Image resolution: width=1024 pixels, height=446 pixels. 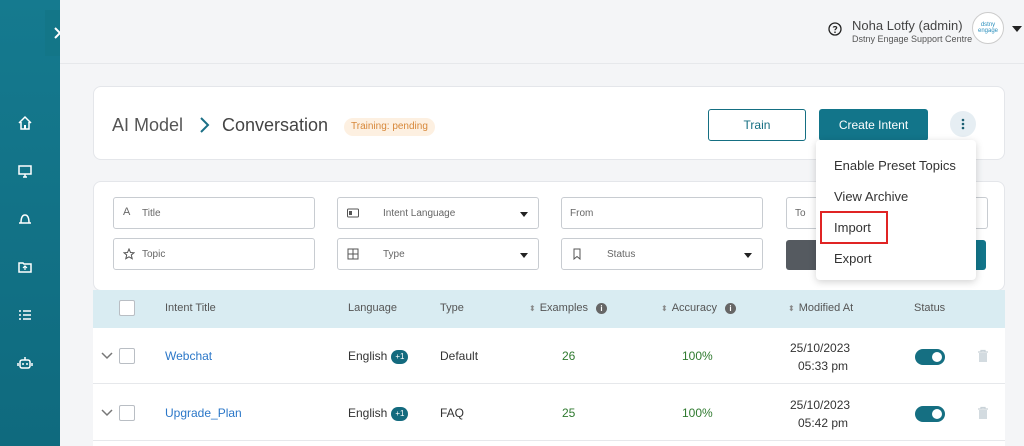 What do you see at coordinates (854, 227) in the screenshot?
I see `import-highlight-box` at bounding box center [854, 227].